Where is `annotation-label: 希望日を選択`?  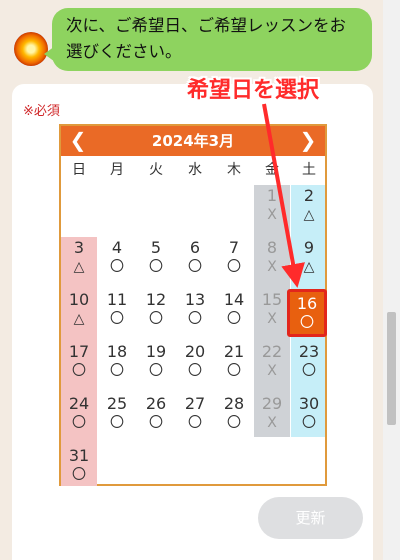
annotation-label: 希望日を選択 is located at coordinates (253, 90).